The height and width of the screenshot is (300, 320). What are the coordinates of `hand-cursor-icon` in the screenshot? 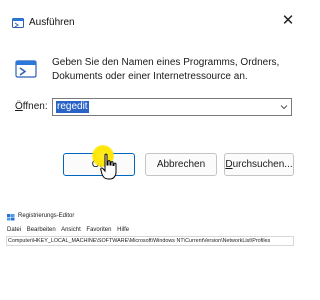 It's located at (108, 166).